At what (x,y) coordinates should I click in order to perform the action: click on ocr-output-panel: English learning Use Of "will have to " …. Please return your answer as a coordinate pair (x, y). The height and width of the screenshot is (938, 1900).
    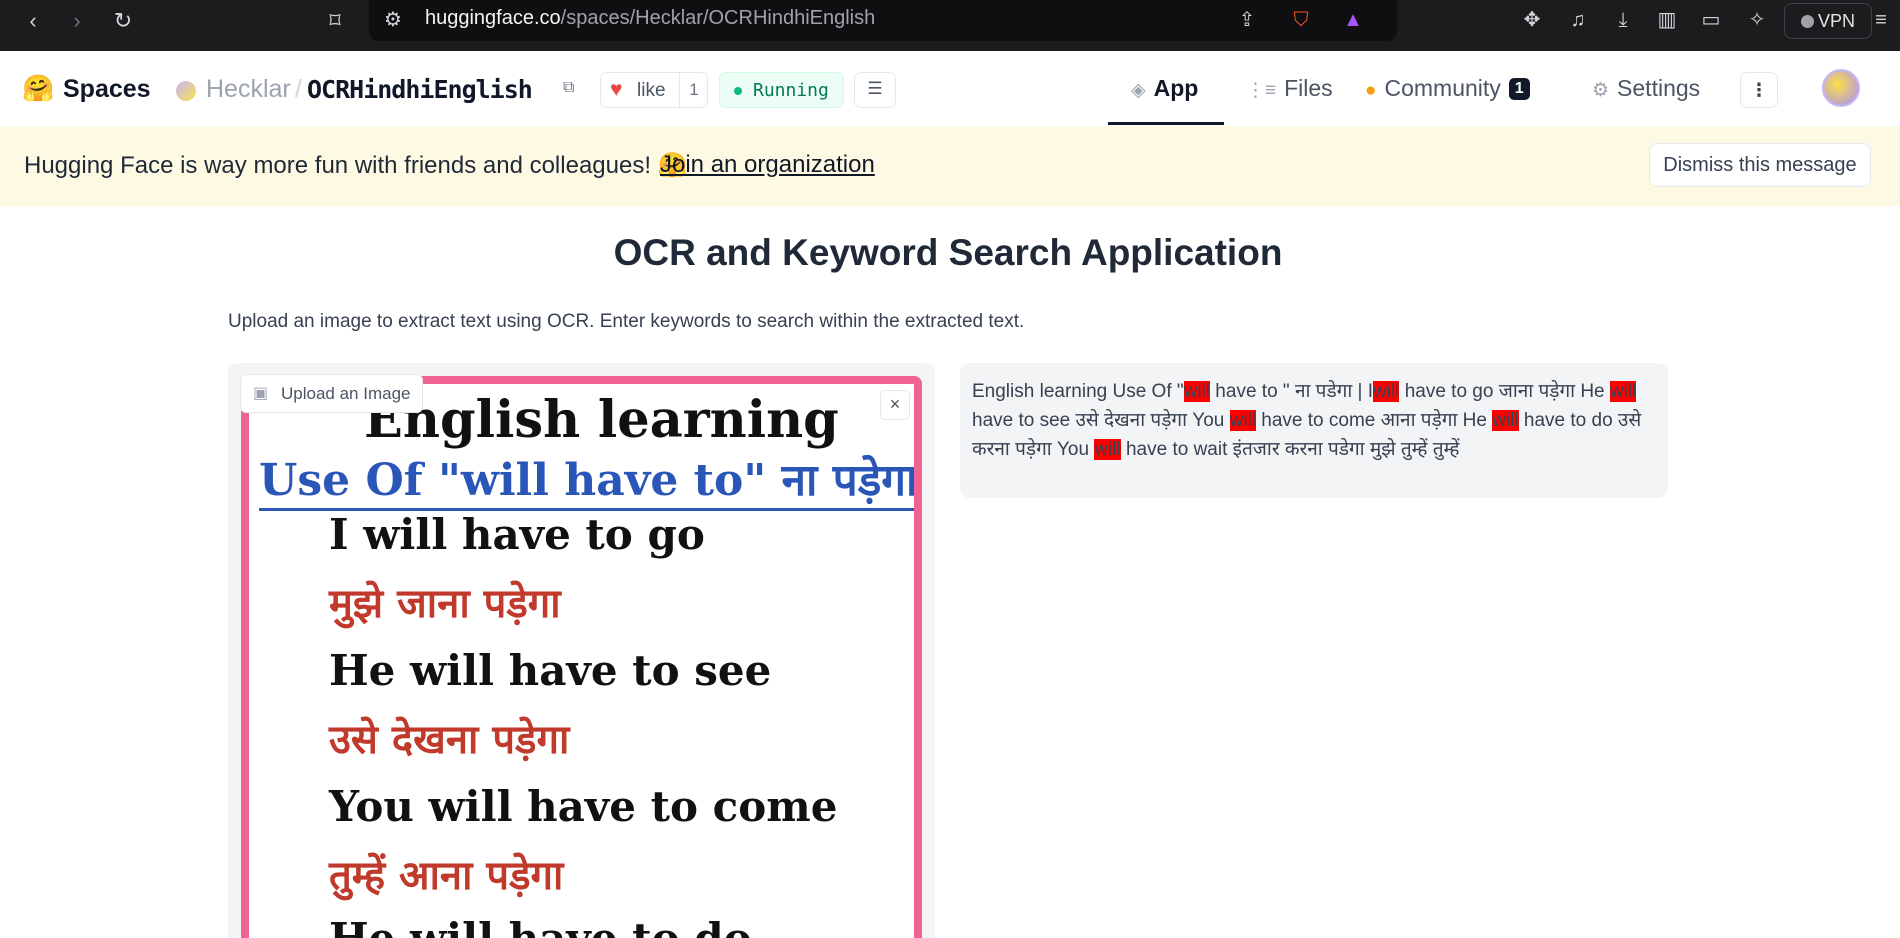
    Looking at the image, I should click on (1314, 430).